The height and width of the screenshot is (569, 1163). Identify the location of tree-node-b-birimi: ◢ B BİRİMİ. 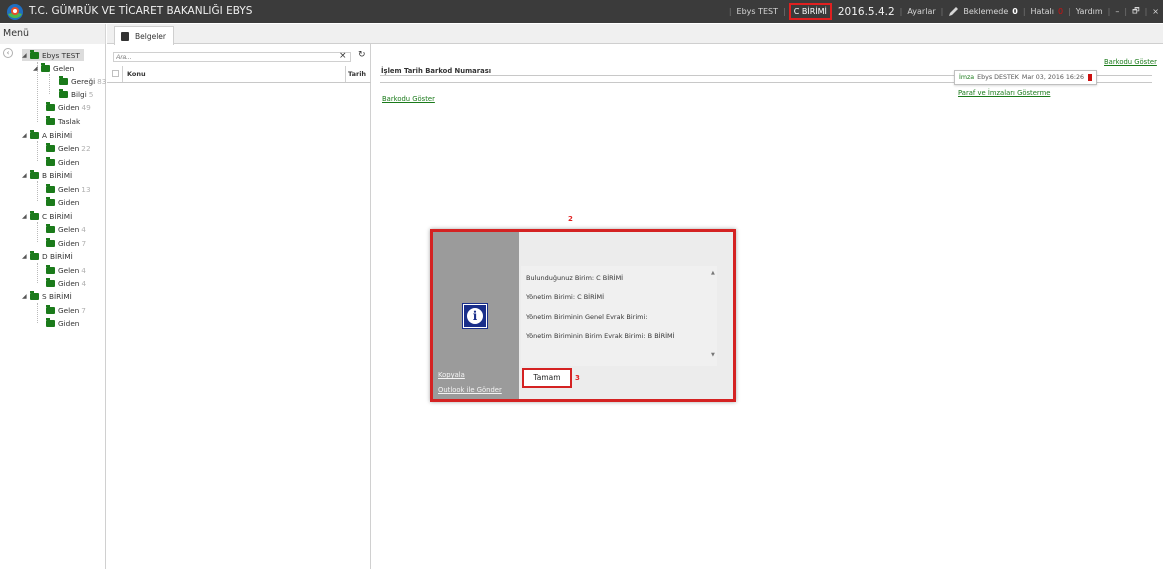
(47, 175).